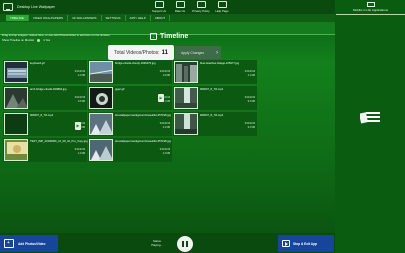 The image size is (405, 253). I want to click on add-photos-label: Add Photos/Video, so click(32, 243).